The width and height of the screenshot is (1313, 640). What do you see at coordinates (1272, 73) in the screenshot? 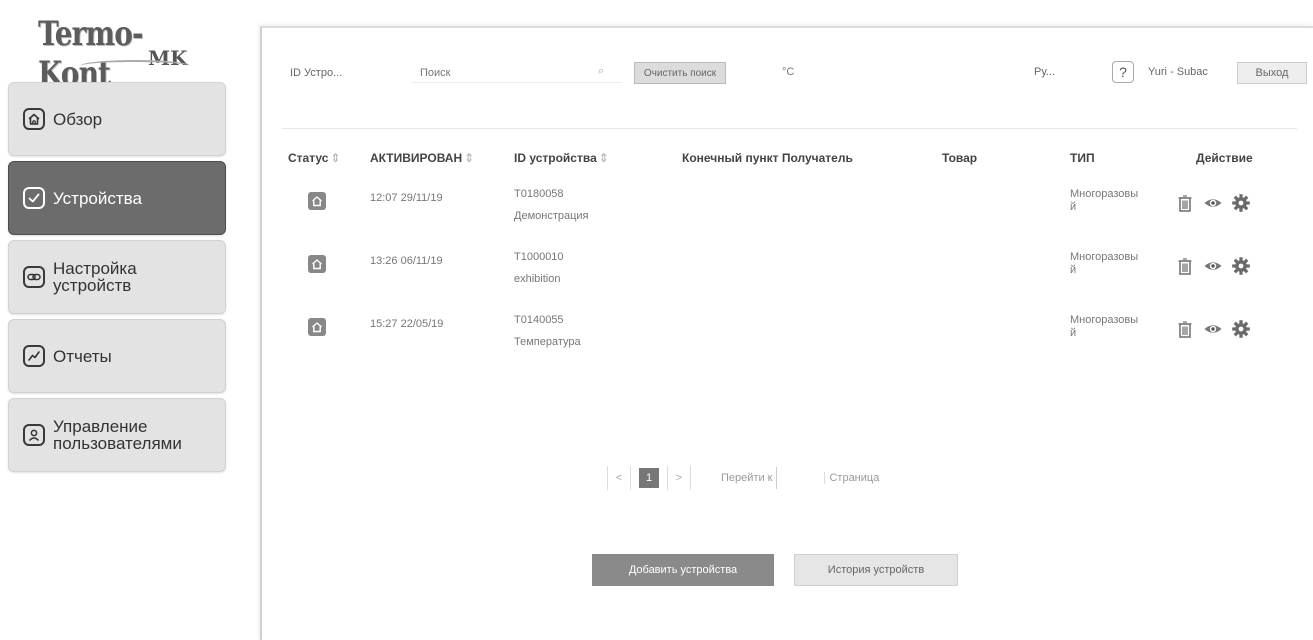
I see `logout-button: Выход` at bounding box center [1272, 73].